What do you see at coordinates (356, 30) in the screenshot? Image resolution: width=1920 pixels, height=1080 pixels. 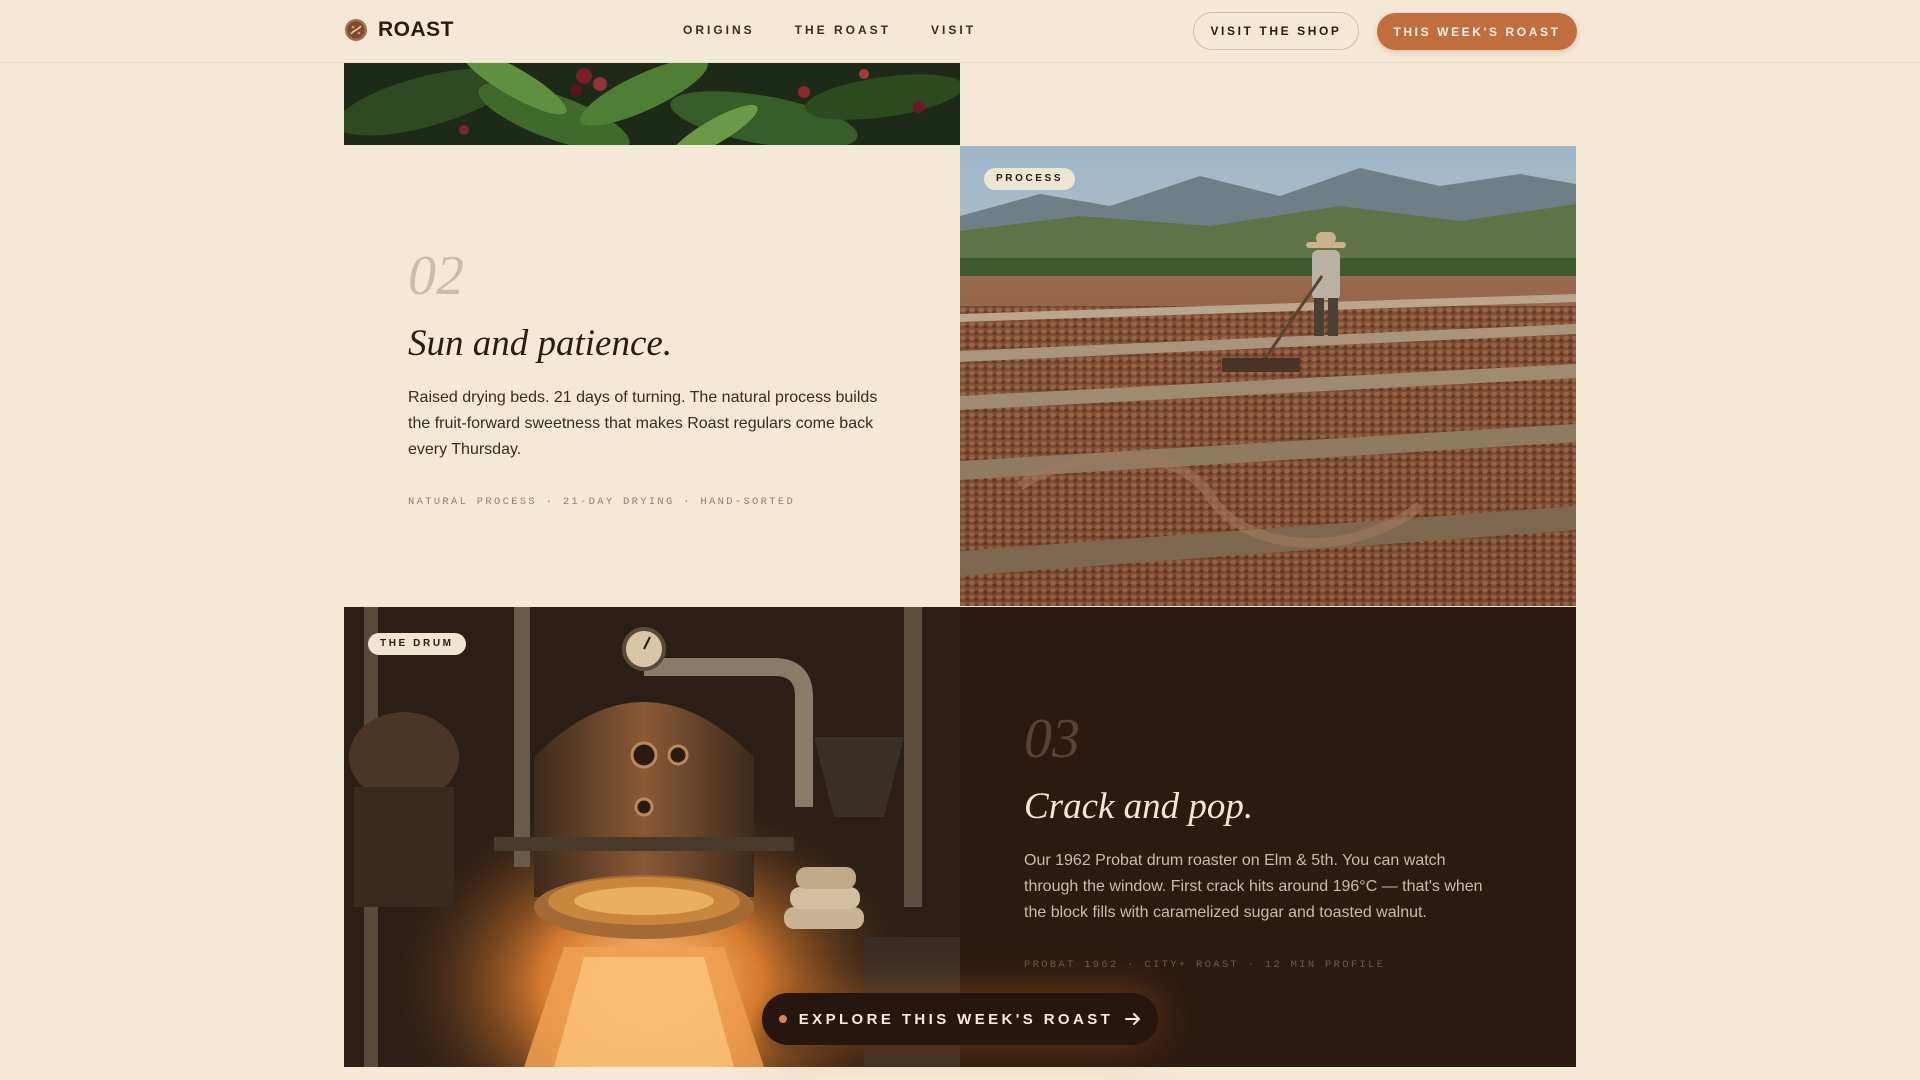 I see `coffee-bean-logo-icon` at bounding box center [356, 30].